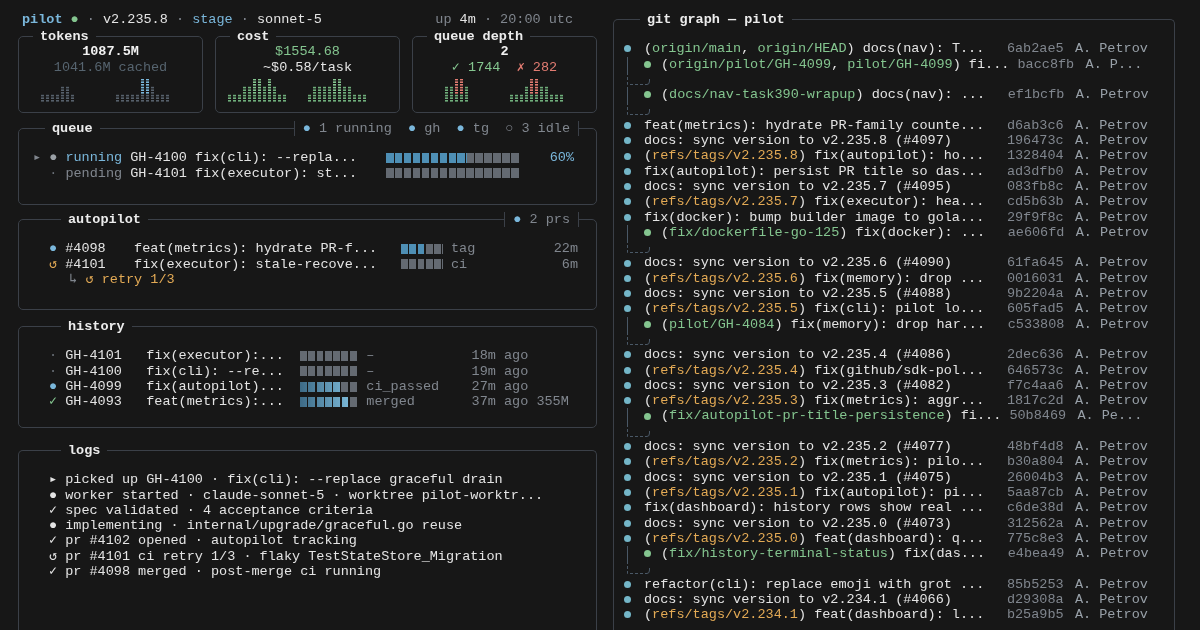  I want to click on panel-title: queue, so click(72, 129).